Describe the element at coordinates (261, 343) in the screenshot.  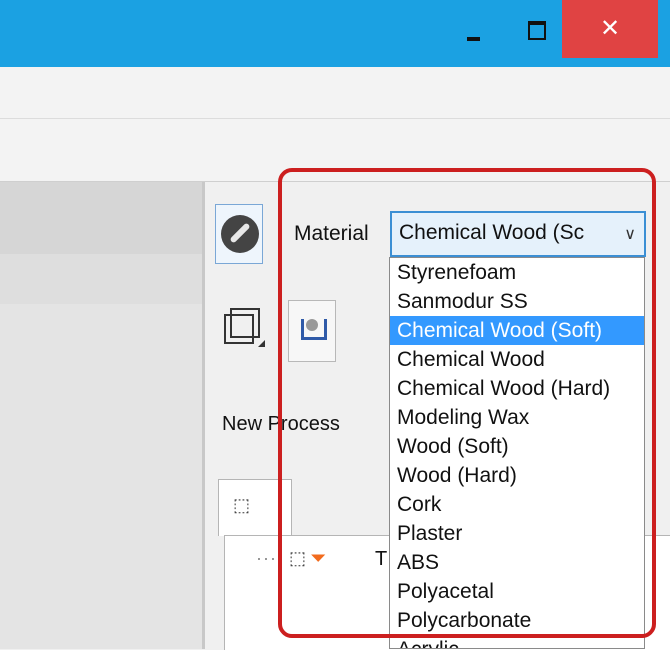
I see `dropdown-corner-icon` at that location.